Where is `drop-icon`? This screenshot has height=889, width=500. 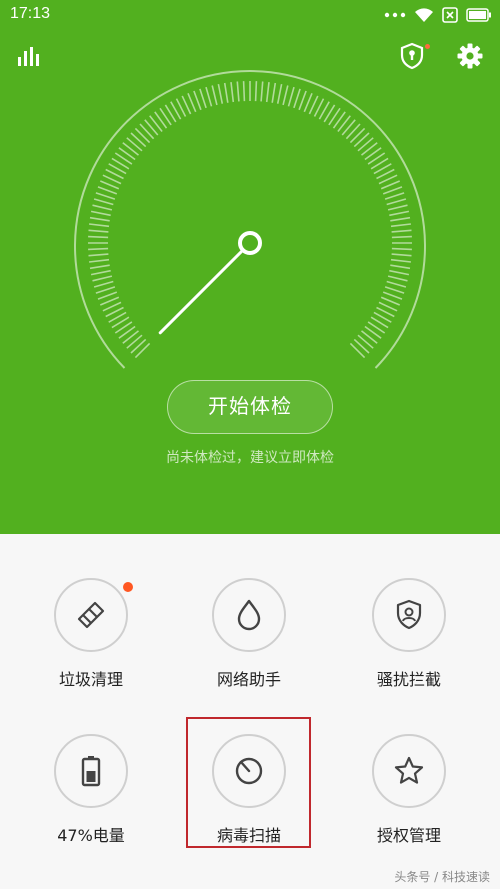
drop-icon is located at coordinates (249, 615).